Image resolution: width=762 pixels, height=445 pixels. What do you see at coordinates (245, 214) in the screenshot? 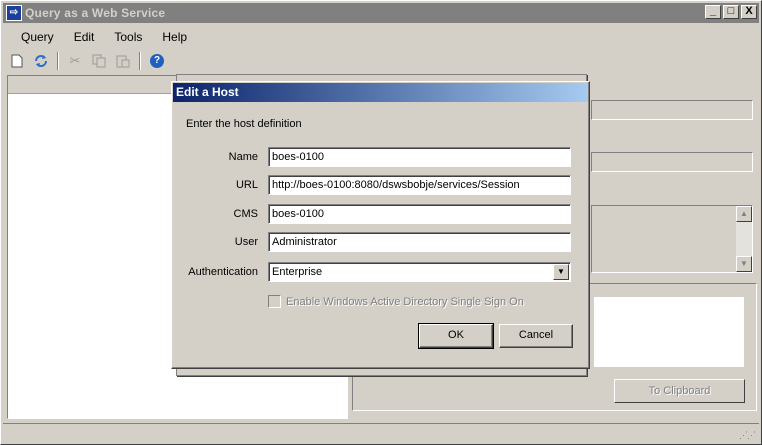
I see `cms-label: CMS` at bounding box center [245, 214].